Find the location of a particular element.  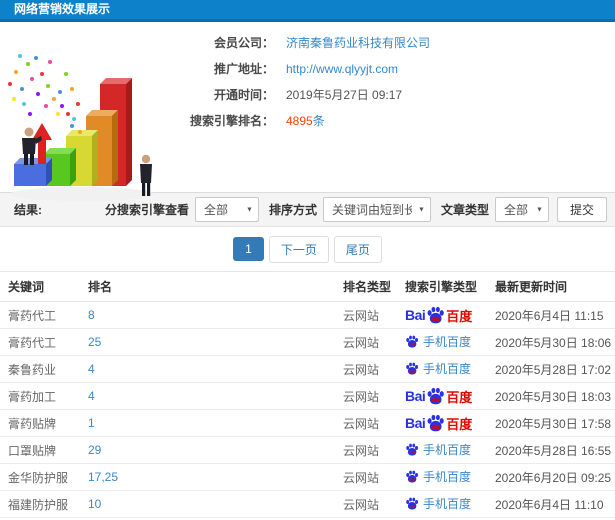

confetti-dots is located at coordinates (45, 94).